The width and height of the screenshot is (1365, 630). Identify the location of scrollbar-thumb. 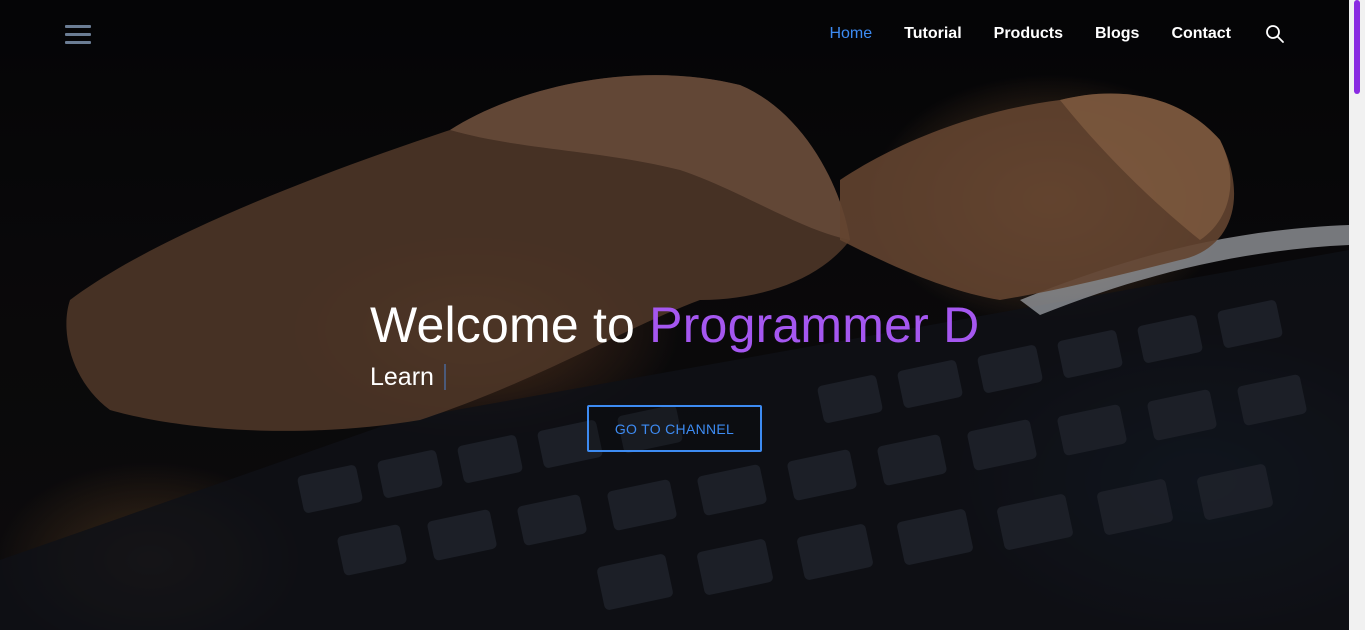
(1357, 47).